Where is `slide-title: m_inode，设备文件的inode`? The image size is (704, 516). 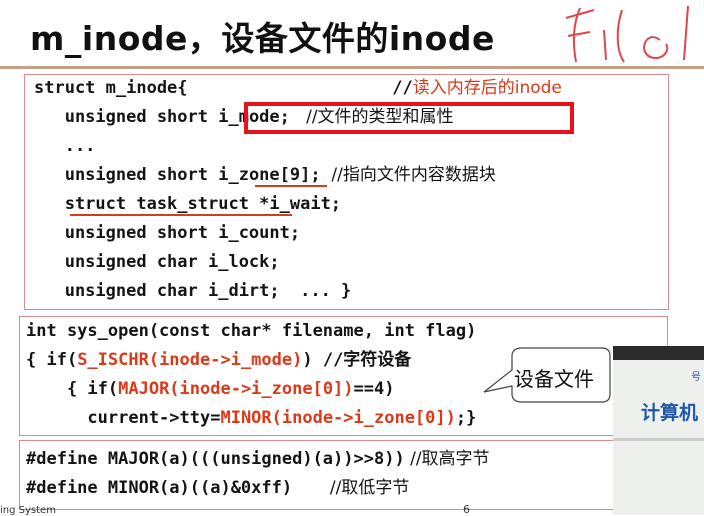 slide-title: m_inode，设备文件的inode is located at coordinates (262, 38).